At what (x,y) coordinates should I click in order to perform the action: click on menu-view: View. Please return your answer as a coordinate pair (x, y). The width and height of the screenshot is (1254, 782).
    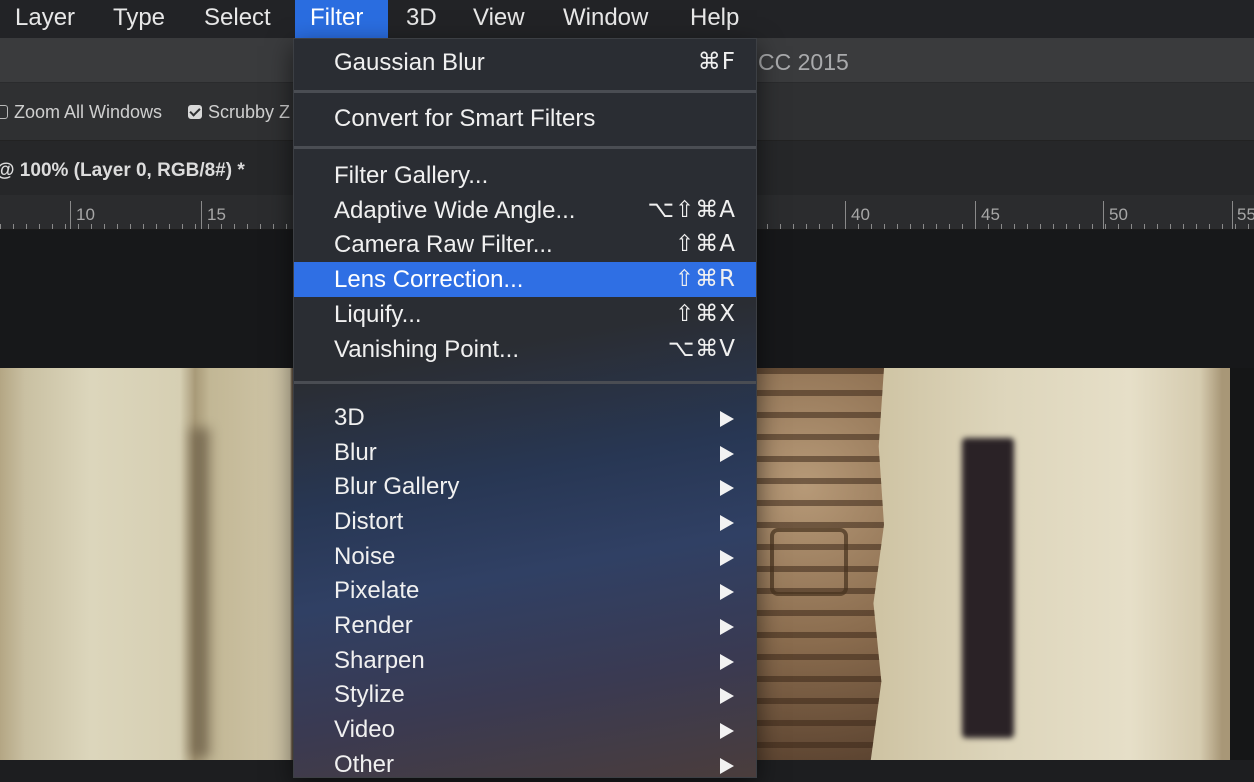
    Looking at the image, I should click on (499, 19).